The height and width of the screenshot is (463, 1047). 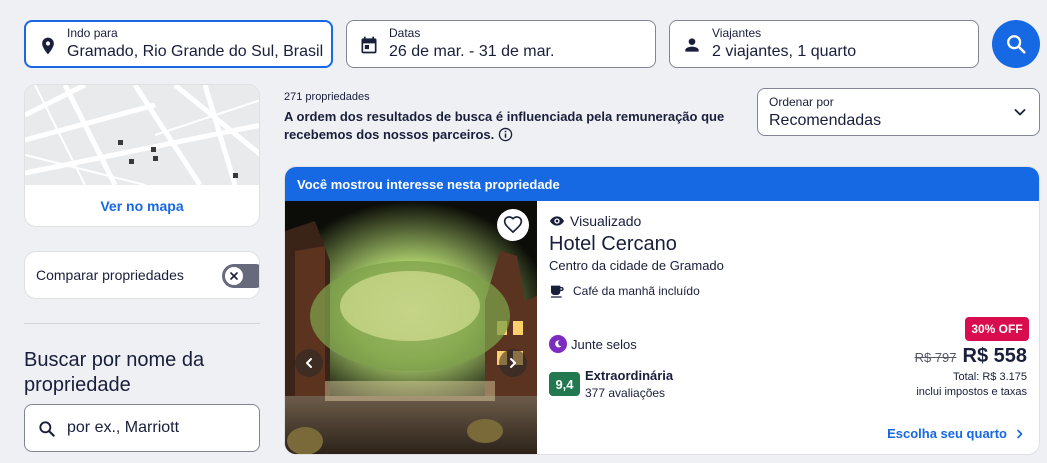 What do you see at coordinates (564, 384) in the screenshot?
I see `rating-score: 9,4` at bounding box center [564, 384].